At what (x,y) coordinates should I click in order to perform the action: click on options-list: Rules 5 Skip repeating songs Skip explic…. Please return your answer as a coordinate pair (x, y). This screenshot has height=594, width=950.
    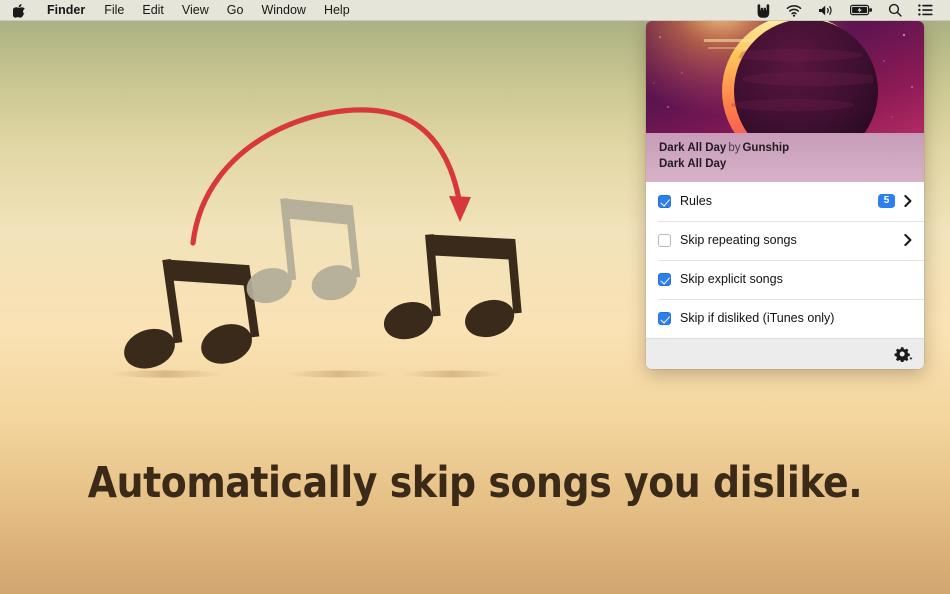
    Looking at the image, I should click on (785, 259).